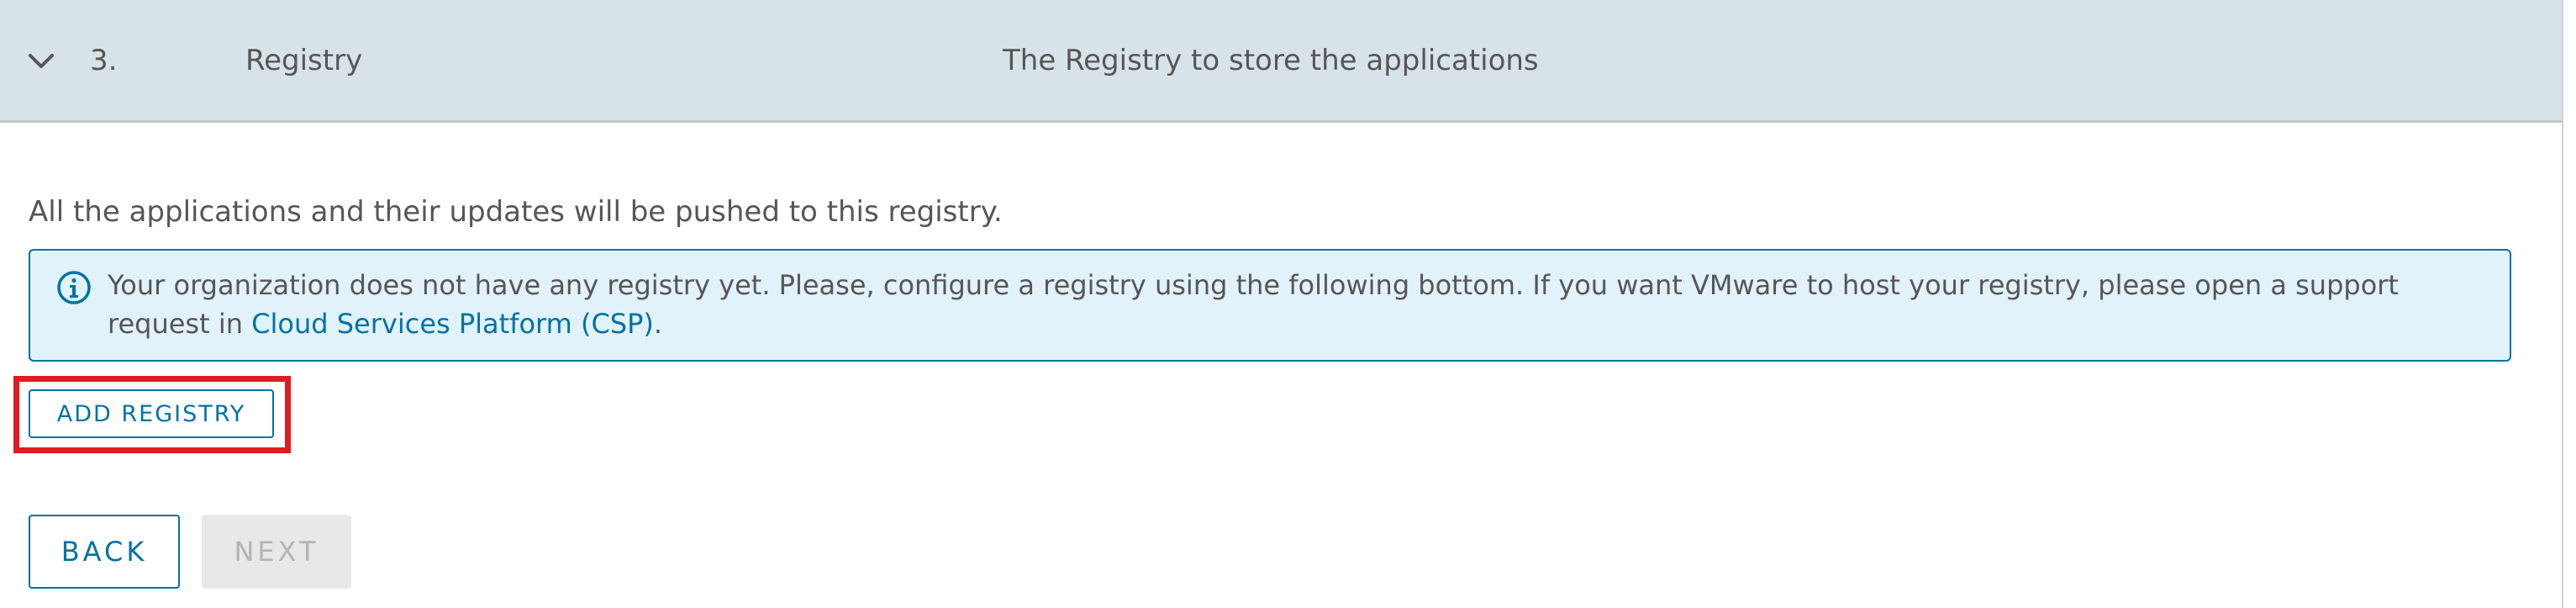 The height and width of the screenshot is (608, 2576). Describe the element at coordinates (276, 552) in the screenshot. I see `next-button: NEXT` at that location.